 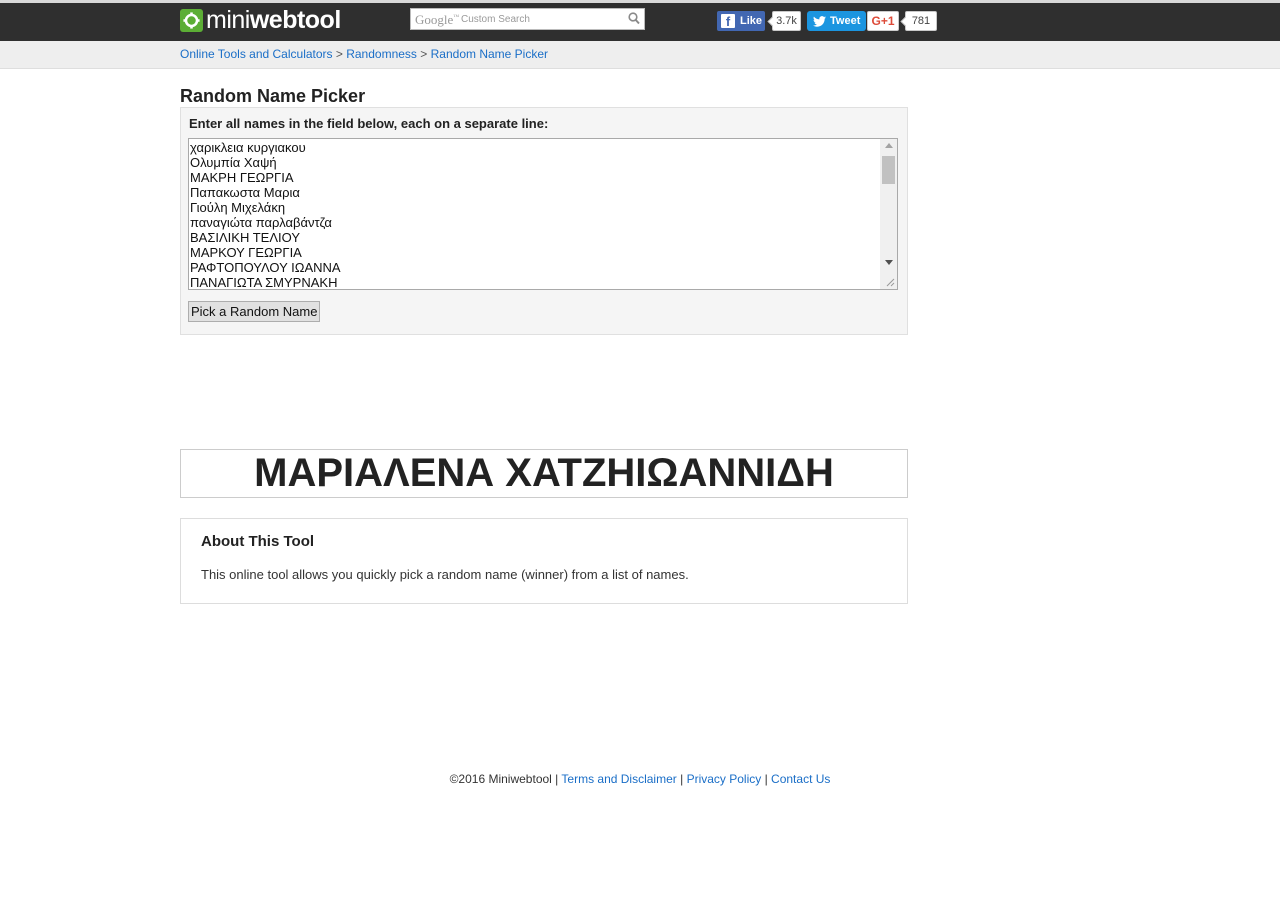 What do you see at coordinates (889, 145) in the screenshot?
I see `scroll-up-arrow-icon` at bounding box center [889, 145].